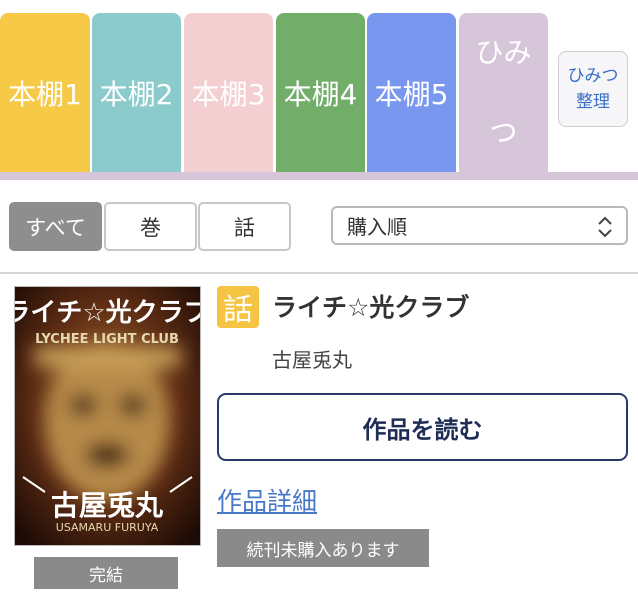 The image size is (638, 594). What do you see at coordinates (605, 227) in the screenshot?
I see `chevron-updown-icon` at bounding box center [605, 227].